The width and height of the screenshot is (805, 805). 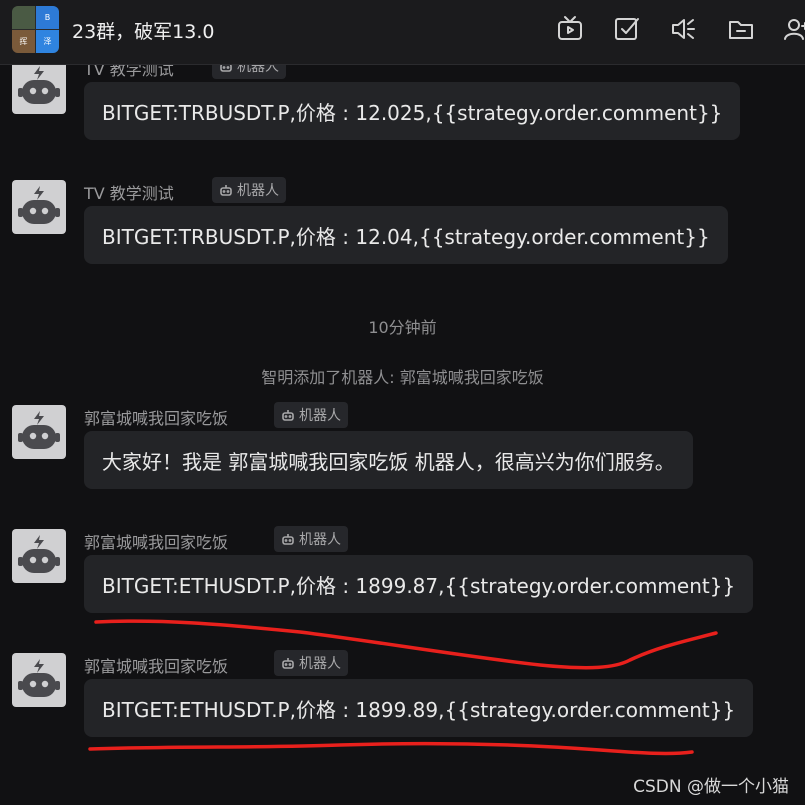 I want to click on folder-icon, so click(x=741, y=29).